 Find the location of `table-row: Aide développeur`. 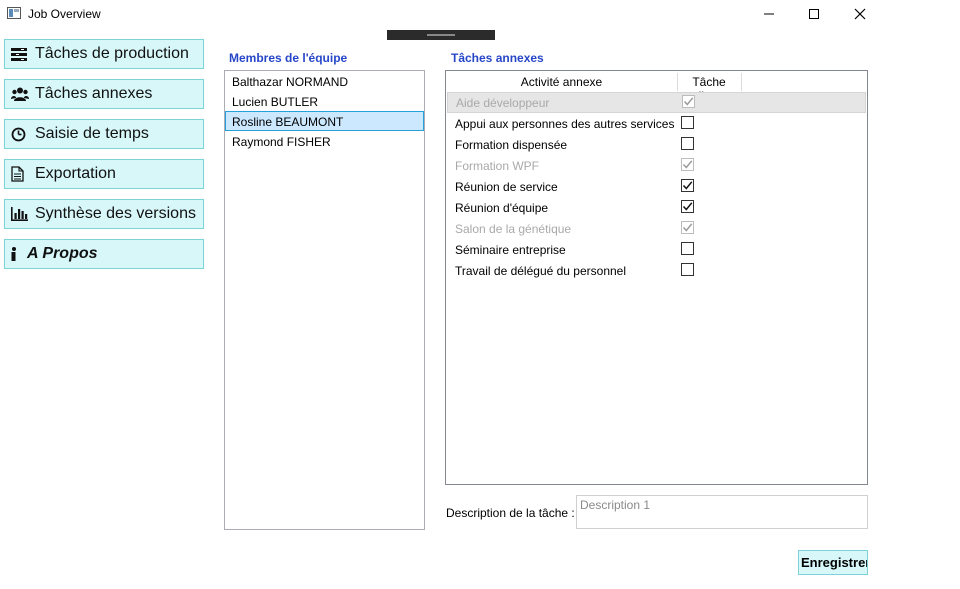

table-row: Aide développeur is located at coordinates (656, 102).